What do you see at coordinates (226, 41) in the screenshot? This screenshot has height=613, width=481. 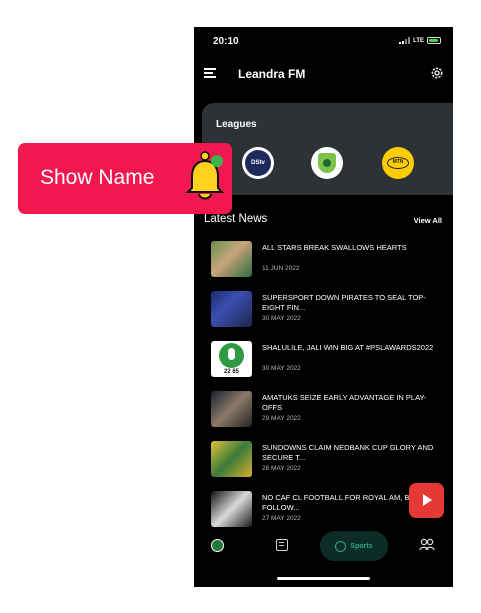 I see `status-time: 20:10` at bounding box center [226, 41].